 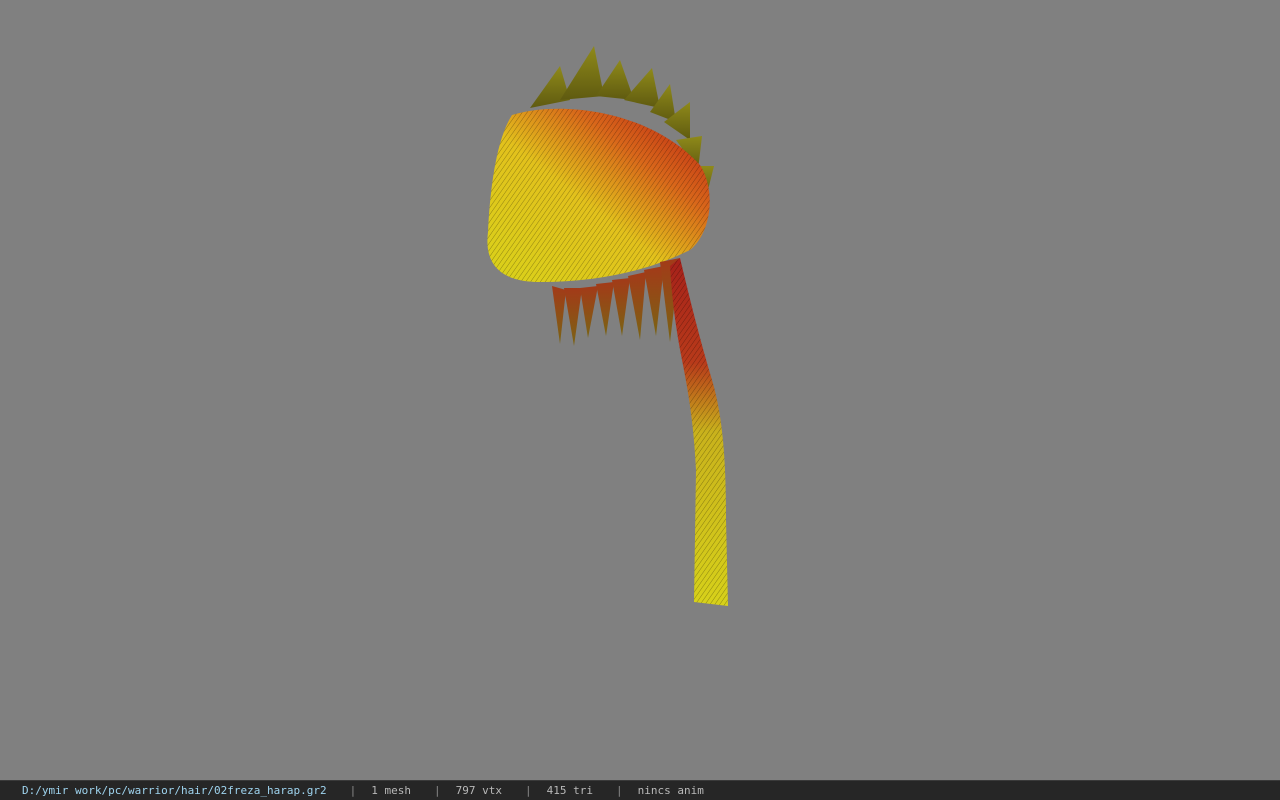 I want to click on animation-status: nincs anim, so click(x=670, y=790).